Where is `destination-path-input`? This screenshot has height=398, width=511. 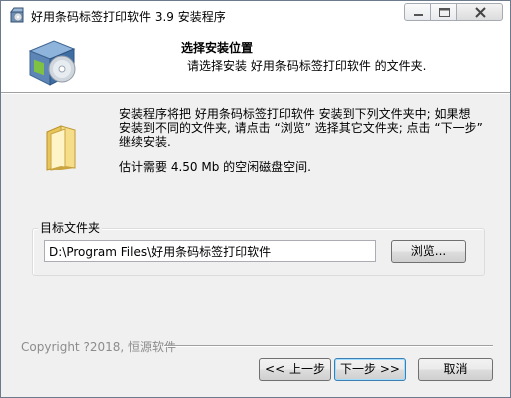
destination-path-input is located at coordinates (210, 251).